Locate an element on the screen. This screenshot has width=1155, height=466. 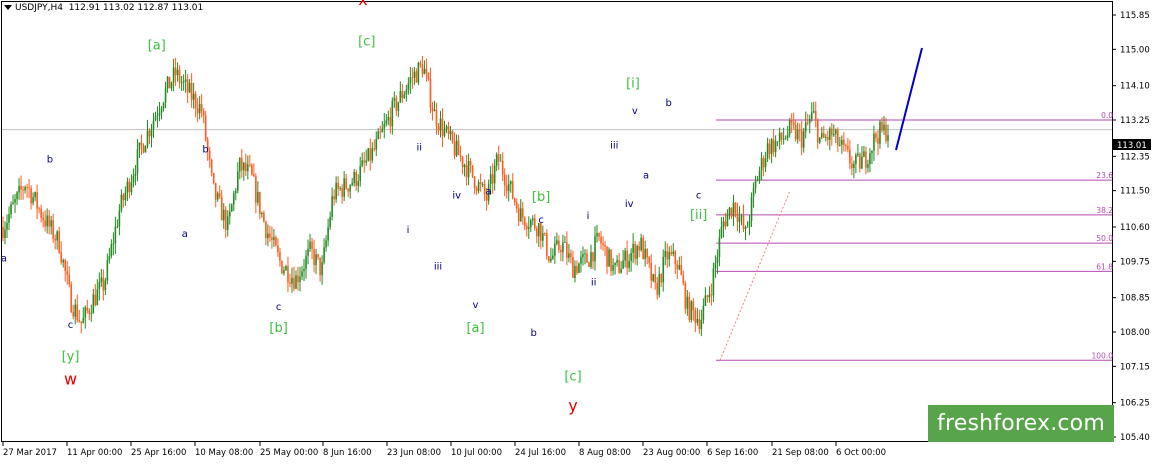
price-tick-label: 115.00 is located at coordinates (1135, 50).